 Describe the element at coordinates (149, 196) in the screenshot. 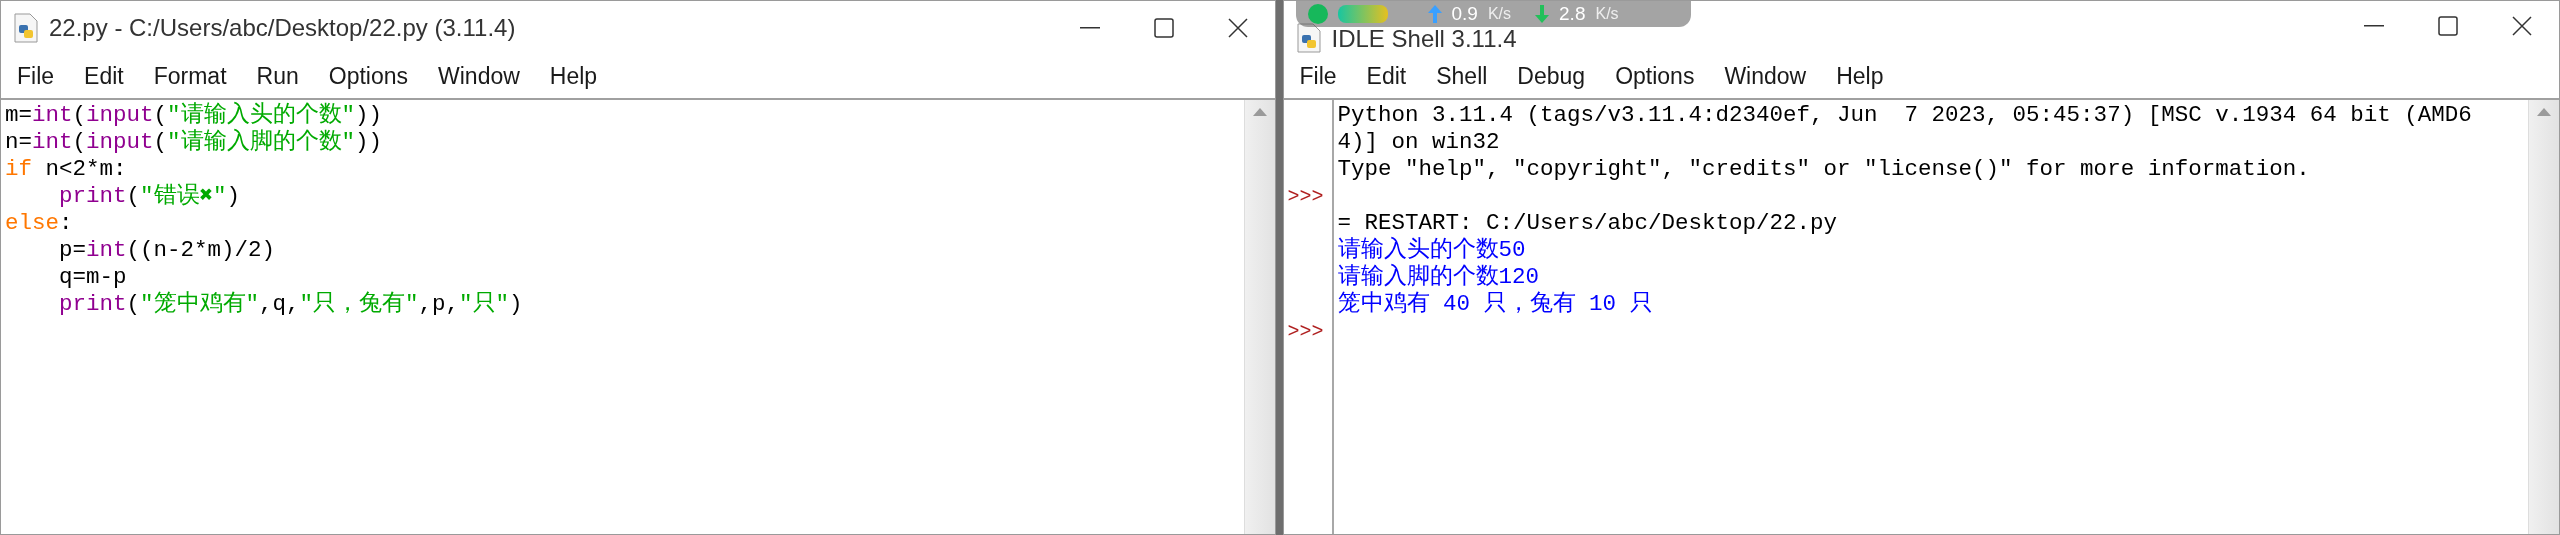

I see `code-line: print("错误✖")` at that location.